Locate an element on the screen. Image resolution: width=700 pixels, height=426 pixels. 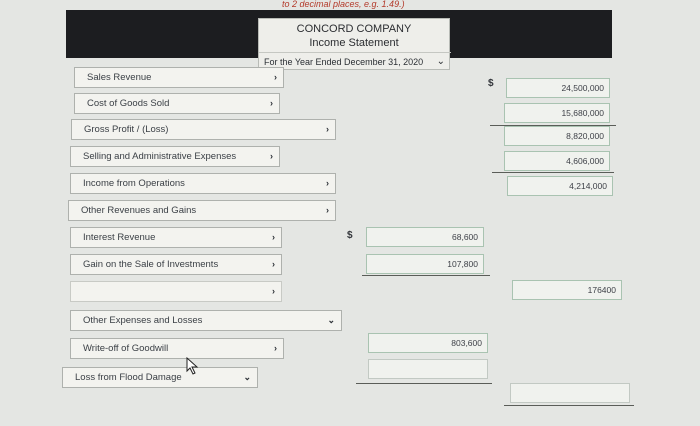
select-selling-admin-expenses: Selling and Administrative Expenses › is located at coordinates (175, 156).